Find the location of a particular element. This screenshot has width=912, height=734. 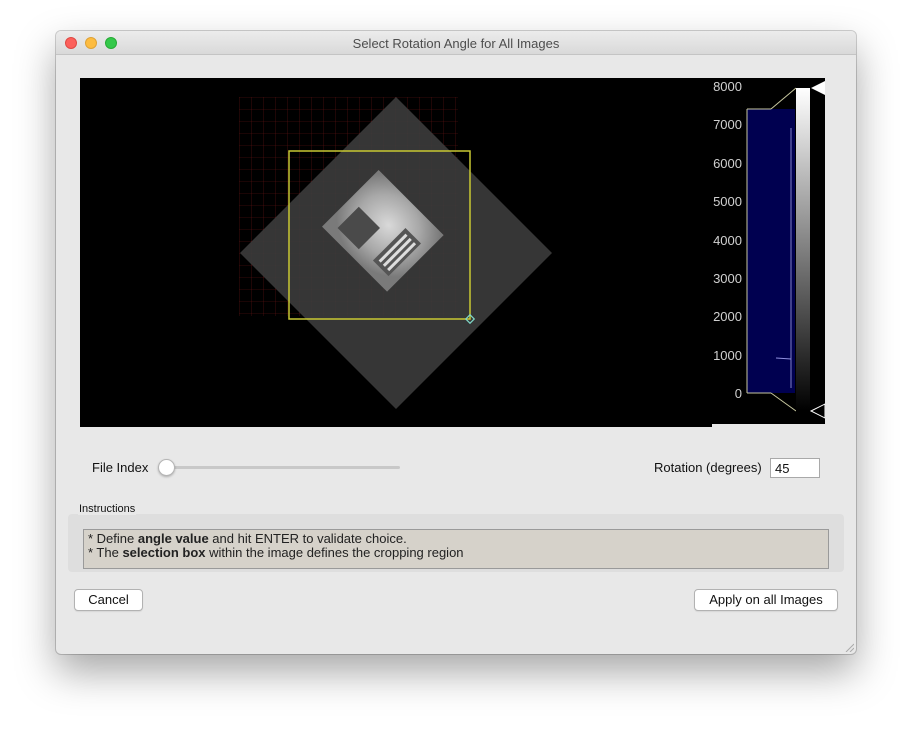

file-index-label: File Index is located at coordinates (120, 467).